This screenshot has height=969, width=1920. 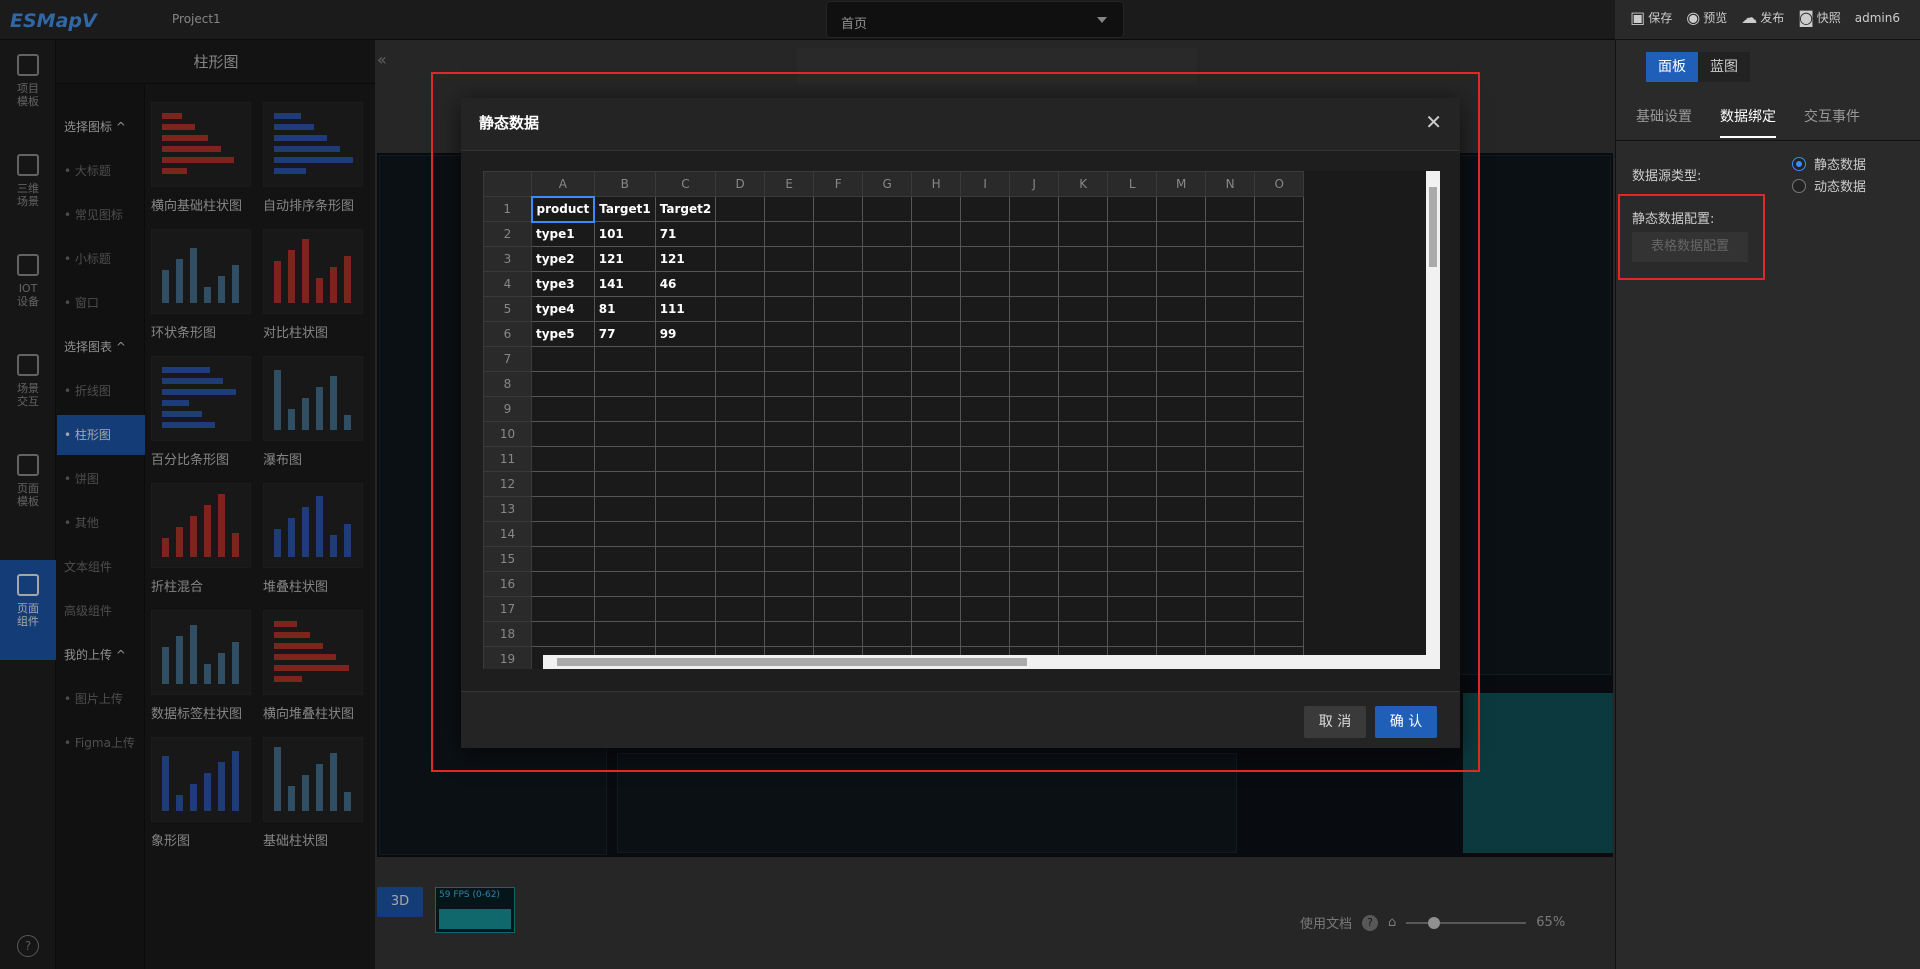 What do you see at coordinates (838, 184) in the screenshot?
I see `column-header: F` at bounding box center [838, 184].